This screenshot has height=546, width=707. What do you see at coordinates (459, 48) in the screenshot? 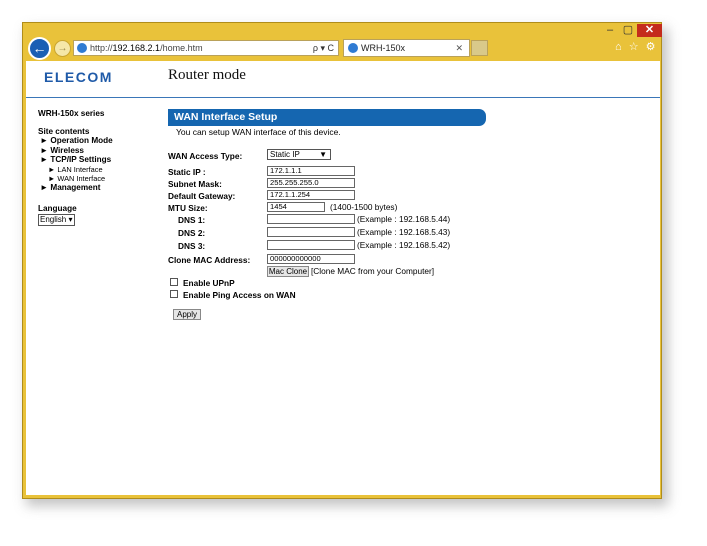
I see `tab-close-icon: ✕` at bounding box center [459, 48].